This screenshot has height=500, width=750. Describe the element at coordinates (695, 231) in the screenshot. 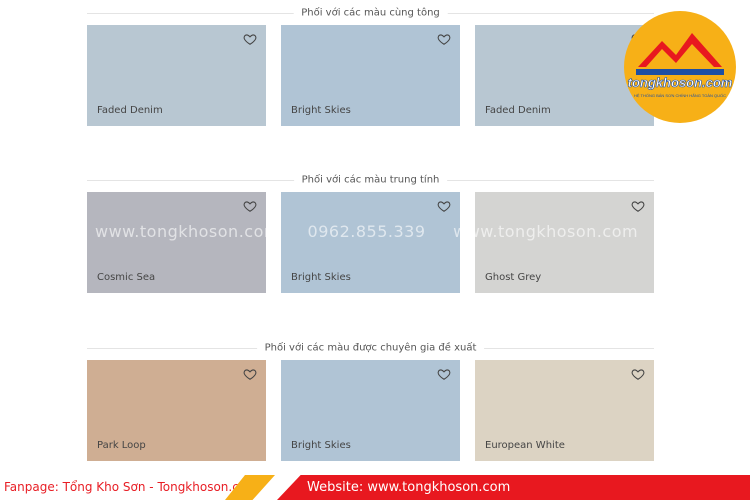

I see `watermark-text: 0962.8` at that location.